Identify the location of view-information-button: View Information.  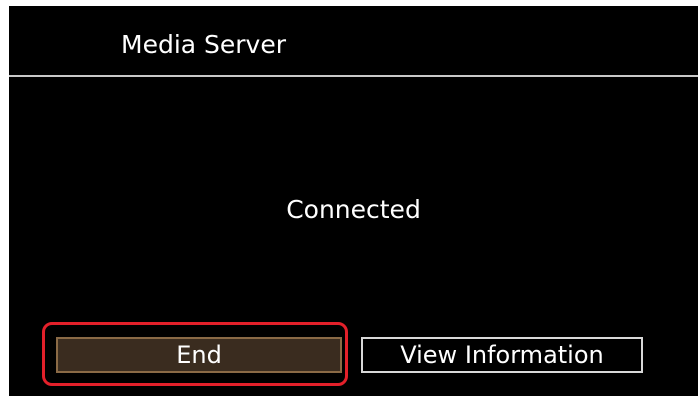
(502, 355).